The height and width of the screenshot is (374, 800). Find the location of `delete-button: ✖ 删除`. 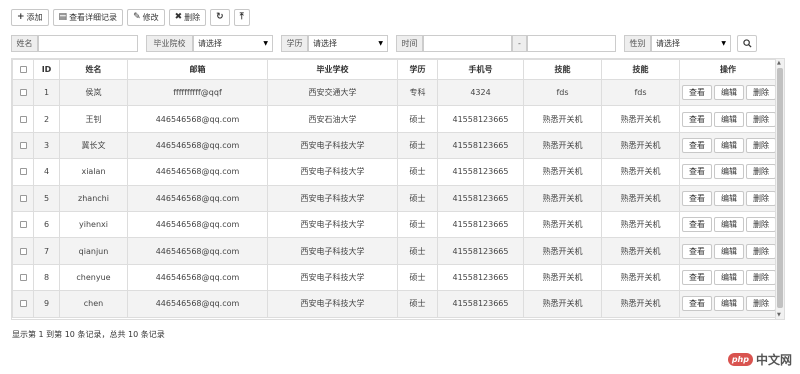

delete-button: ✖ 删除 is located at coordinates (187, 17).